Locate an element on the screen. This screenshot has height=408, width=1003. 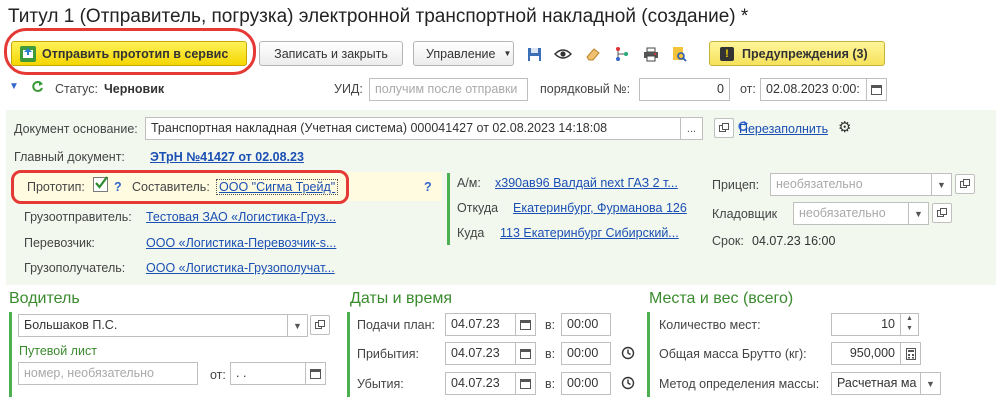
find-document-icon is located at coordinates (679, 54).